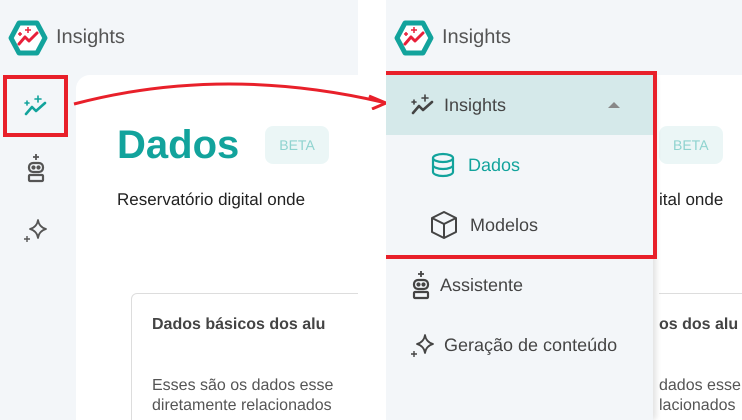  I want to click on card-title: Dados básicos dos alu, so click(239, 325).